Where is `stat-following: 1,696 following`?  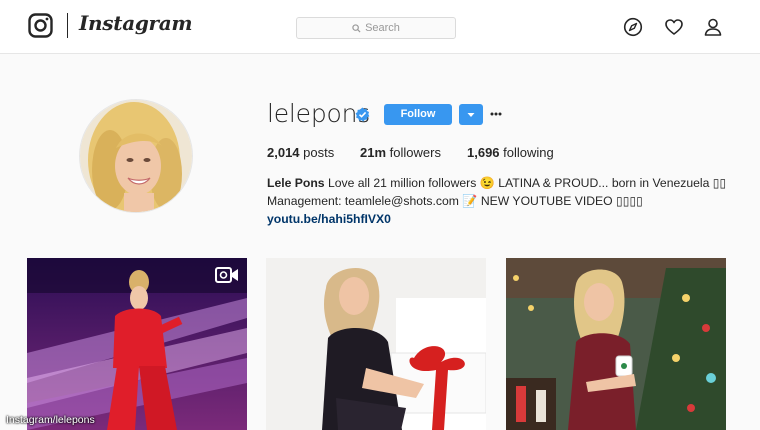 stat-following: 1,696 following is located at coordinates (510, 152).